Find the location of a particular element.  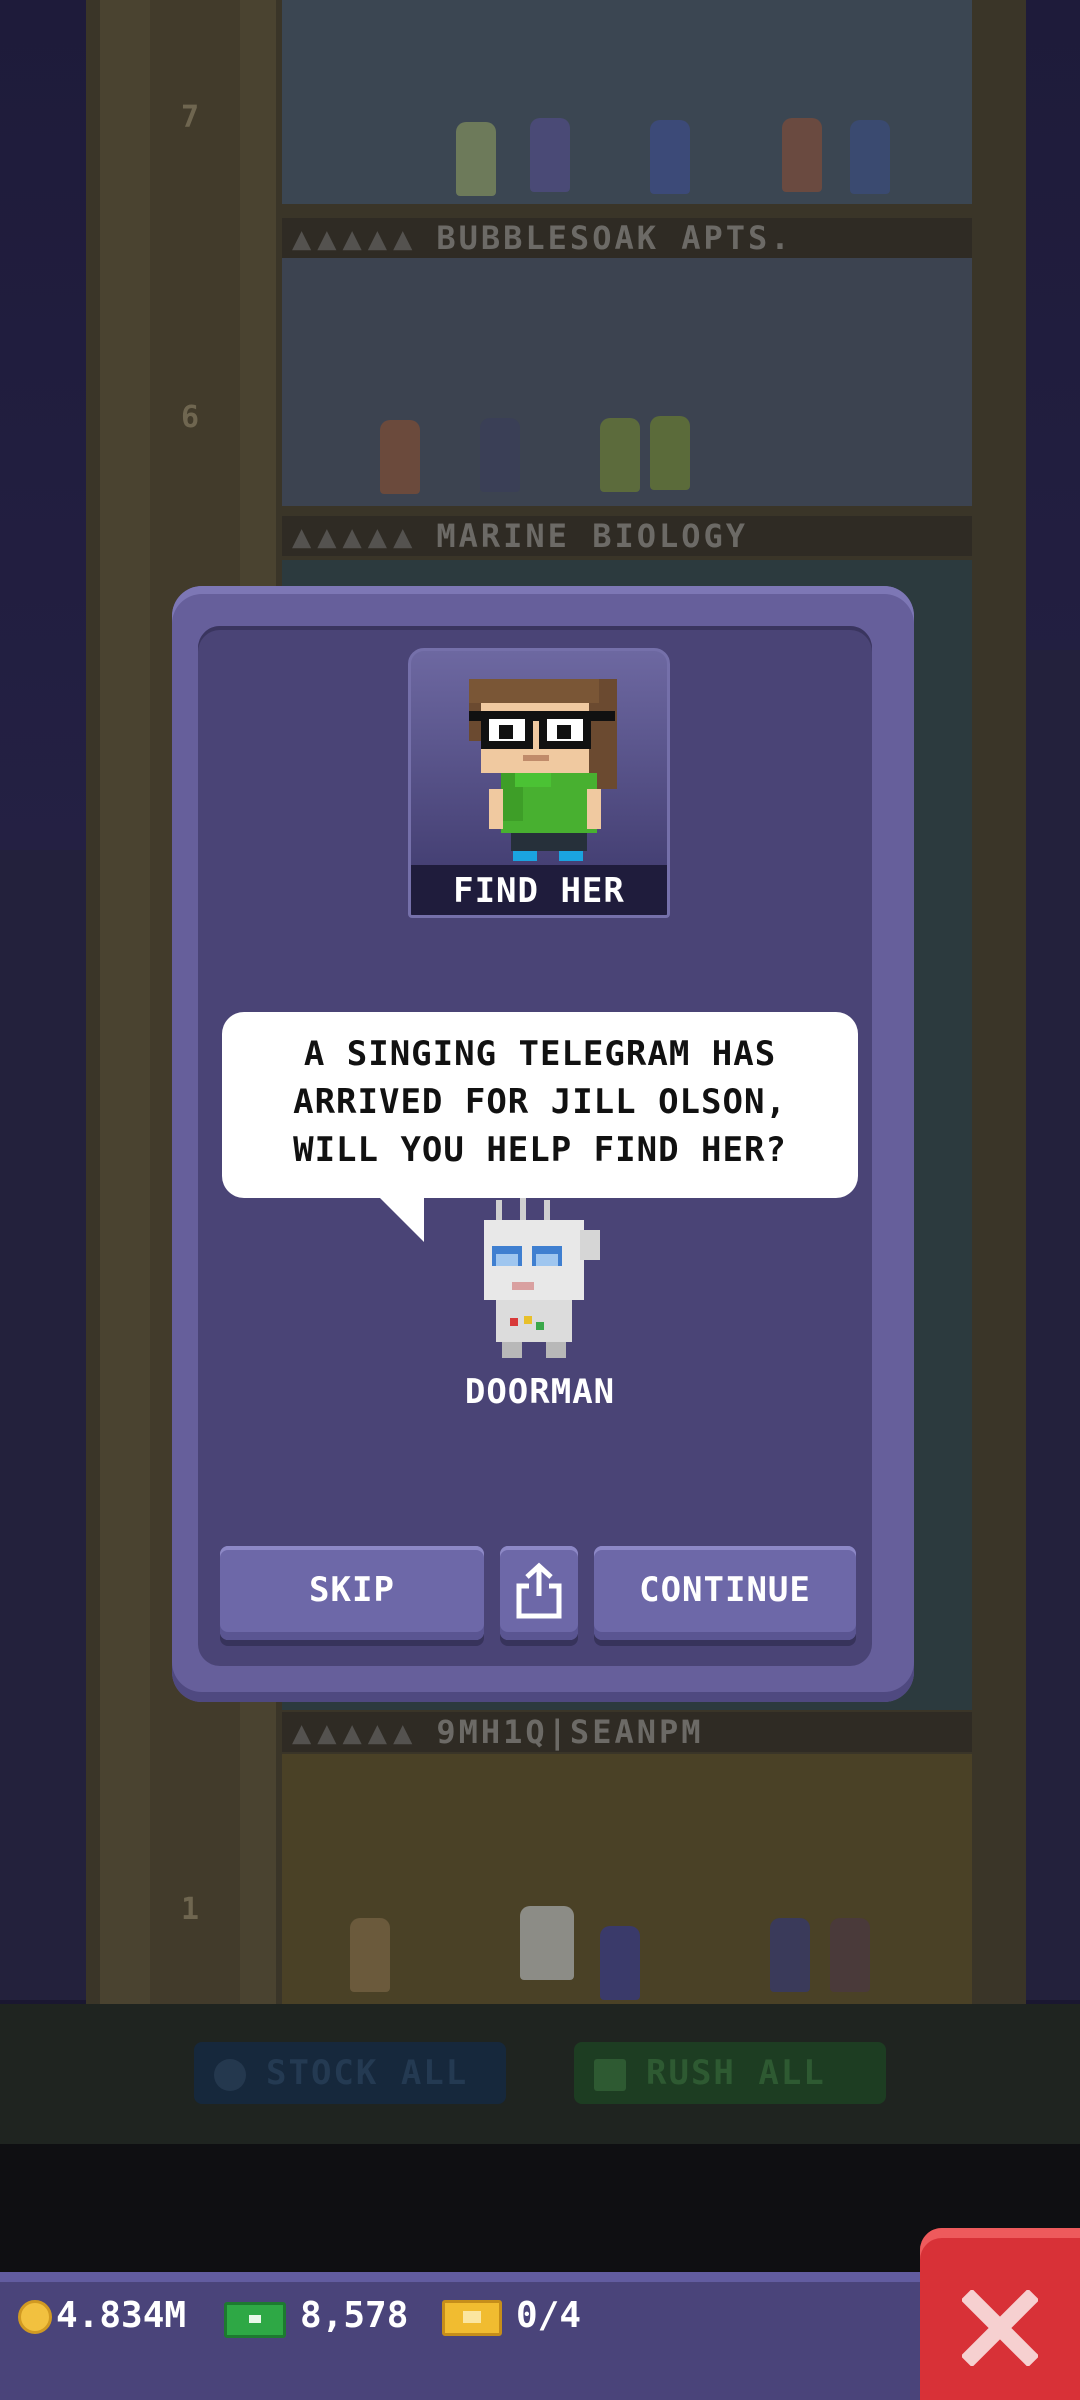

floor-number: 6 is located at coordinates (190, 417).